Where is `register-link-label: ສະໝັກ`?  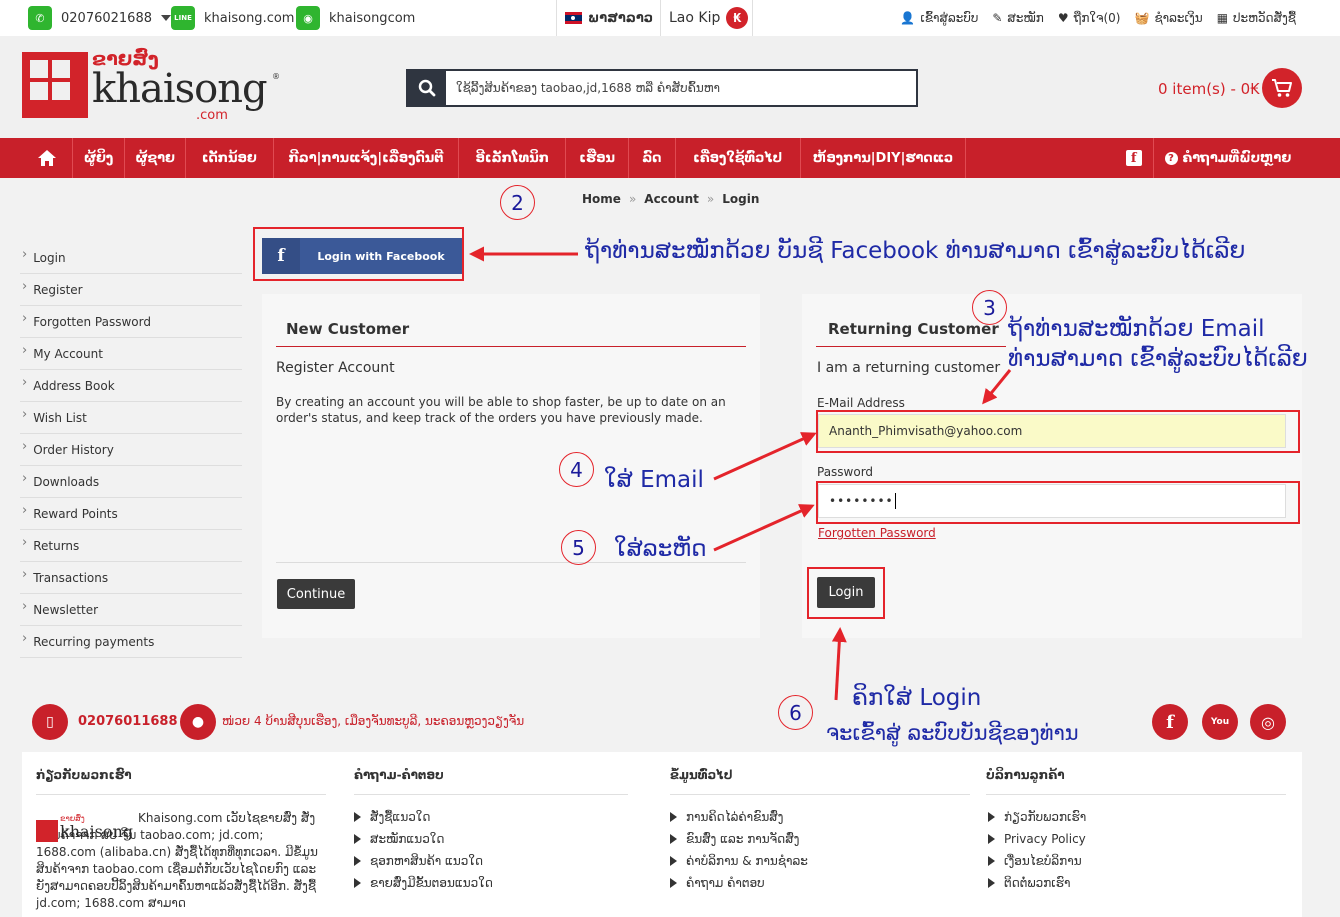 register-link-label: ສະໝັກ is located at coordinates (1025, 18).